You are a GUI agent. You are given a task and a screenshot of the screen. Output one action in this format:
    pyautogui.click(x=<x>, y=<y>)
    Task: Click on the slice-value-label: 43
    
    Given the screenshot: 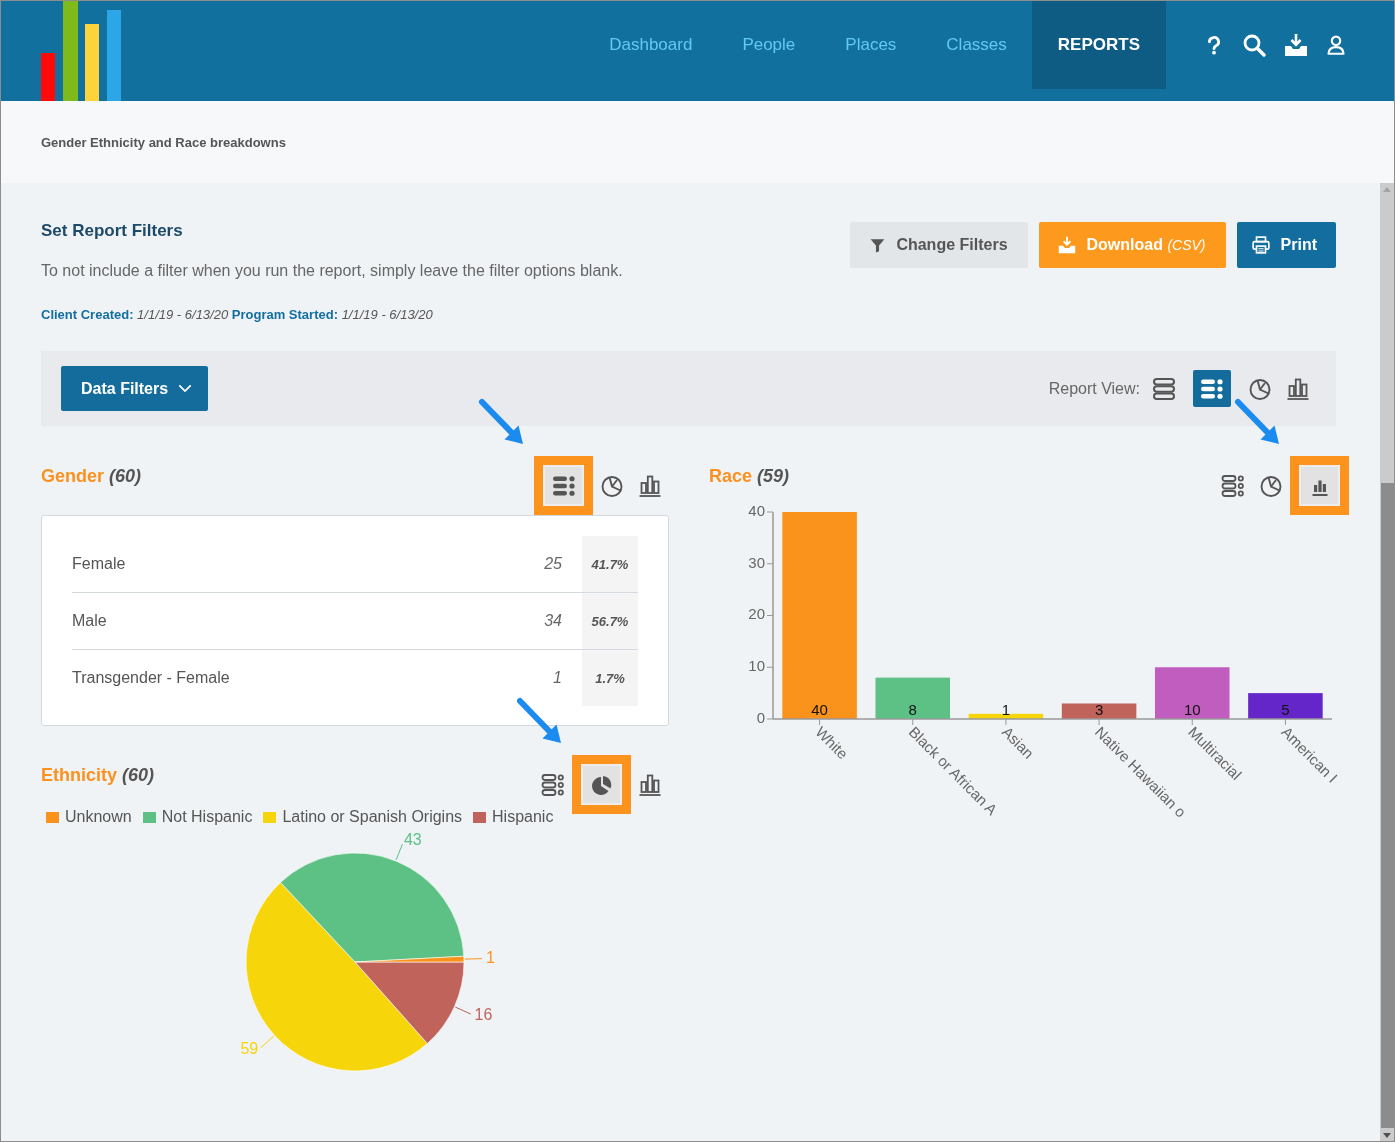 What is the action you would take?
    pyautogui.click(x=412, y=839)
    